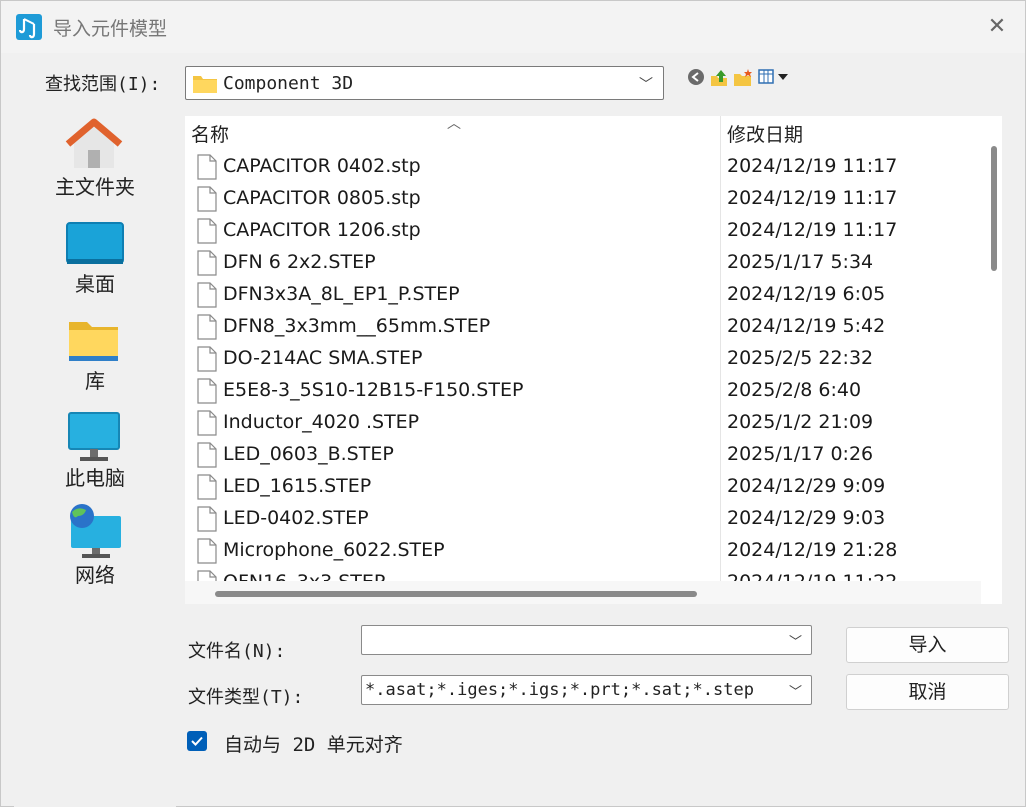 The width and height of the screenshot is (1026, 807). I want to click on file-row: LED_1615.STEP 2024/12/29 9:09, so click(583, 488).